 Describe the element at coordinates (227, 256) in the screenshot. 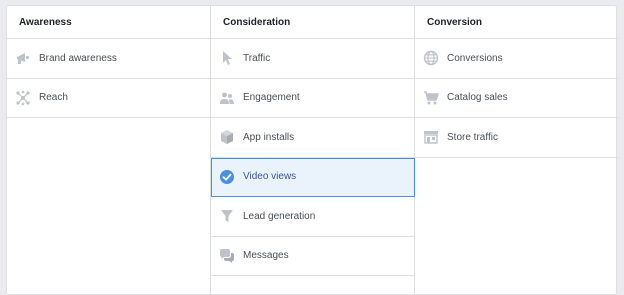

I see `chat-bubbles-icon` at that location.